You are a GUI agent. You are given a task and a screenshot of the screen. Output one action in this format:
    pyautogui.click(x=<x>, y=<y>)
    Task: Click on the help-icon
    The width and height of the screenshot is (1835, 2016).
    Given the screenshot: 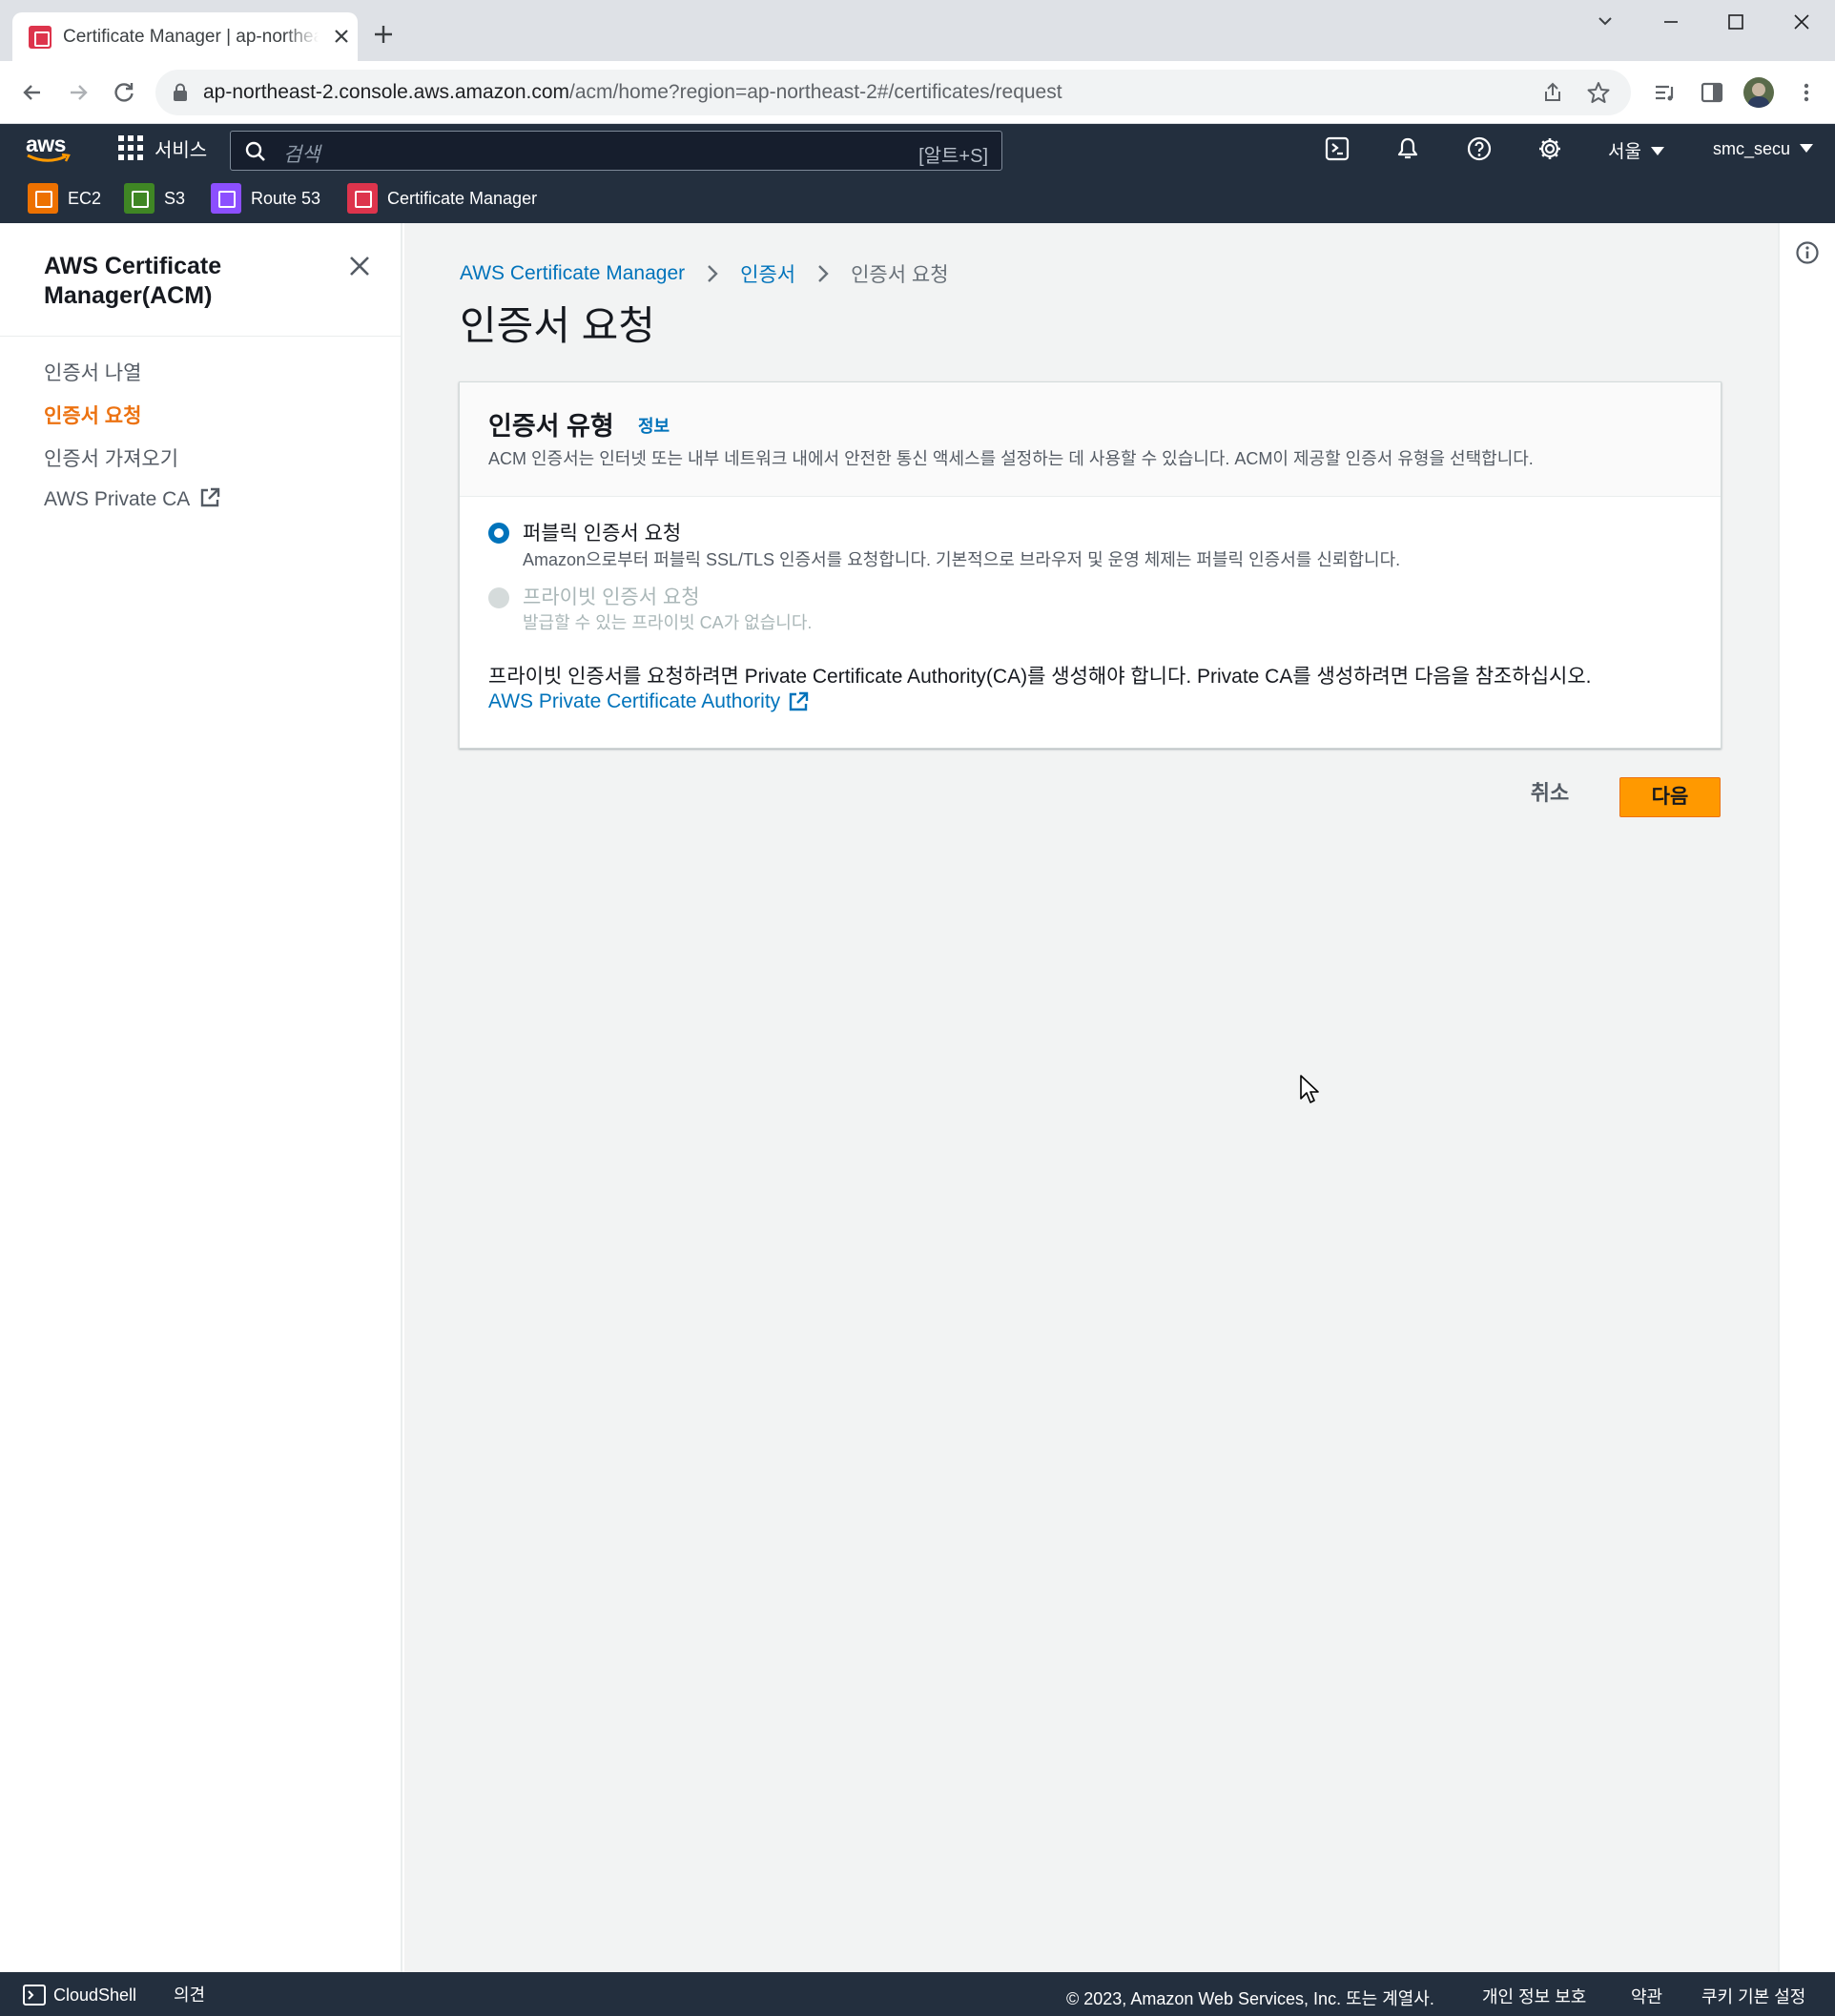 What is the action you would take?
    pyautogui.click(x=1479, y=148)
    